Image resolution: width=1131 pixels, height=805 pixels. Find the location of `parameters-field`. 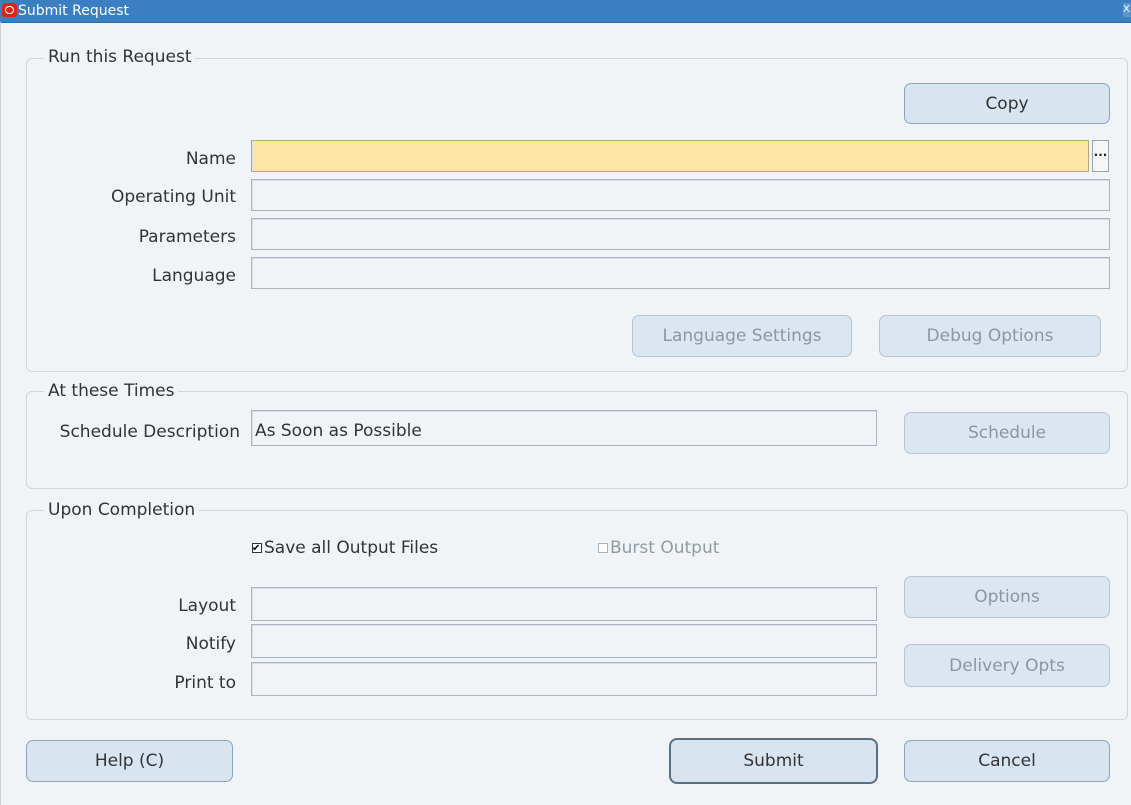

parameters-field is located at coordinates (680, 234).